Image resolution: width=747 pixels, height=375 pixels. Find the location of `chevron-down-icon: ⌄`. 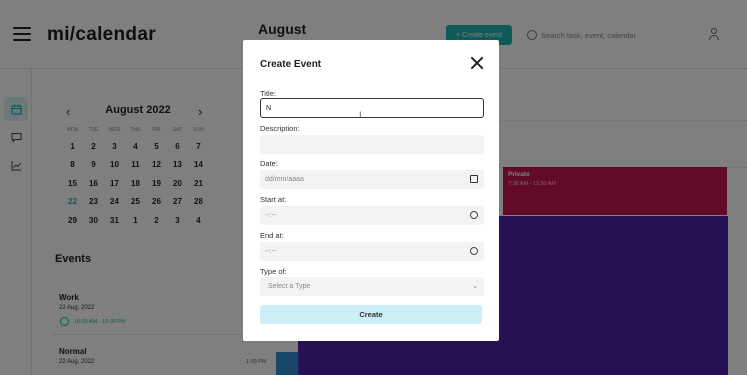

chevron-down-icon: ⌄ is located at coordinates (475, 286).